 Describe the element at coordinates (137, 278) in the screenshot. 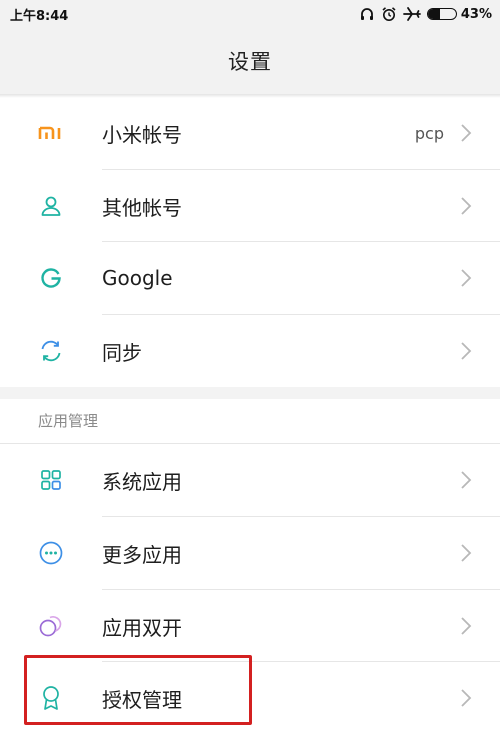

I see `list-item-label: Google` at that location.